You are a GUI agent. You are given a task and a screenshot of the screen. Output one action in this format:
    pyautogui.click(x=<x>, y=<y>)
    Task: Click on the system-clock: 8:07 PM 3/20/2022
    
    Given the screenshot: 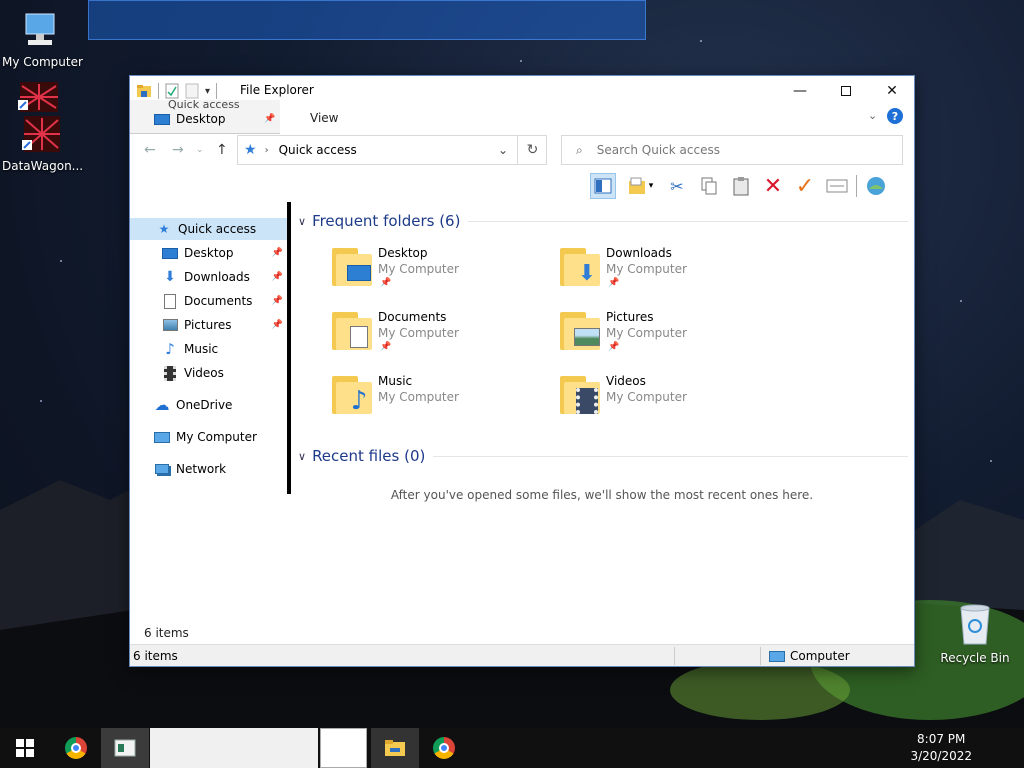 What is the action you would take?
    pyautogui.click(x=941, y=748)
    